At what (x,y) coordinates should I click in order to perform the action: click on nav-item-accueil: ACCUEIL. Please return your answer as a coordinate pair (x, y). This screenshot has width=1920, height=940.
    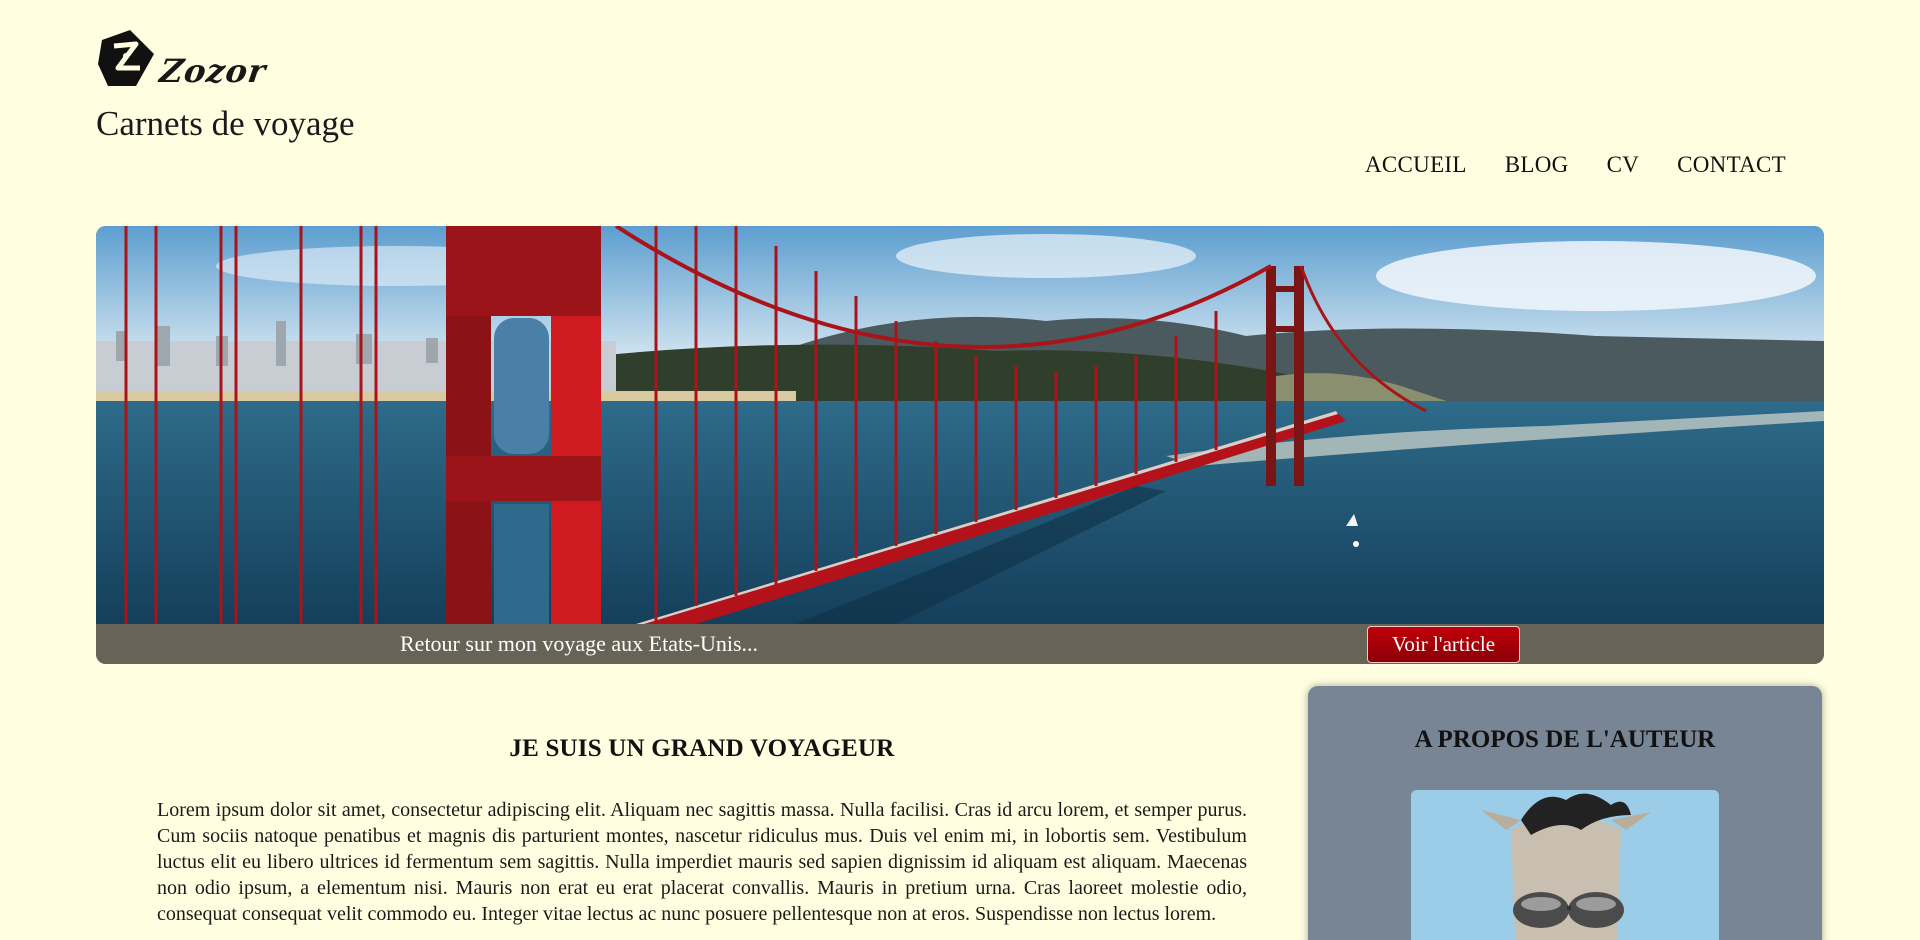
    Looking at the image, I should click on (1416, 165).